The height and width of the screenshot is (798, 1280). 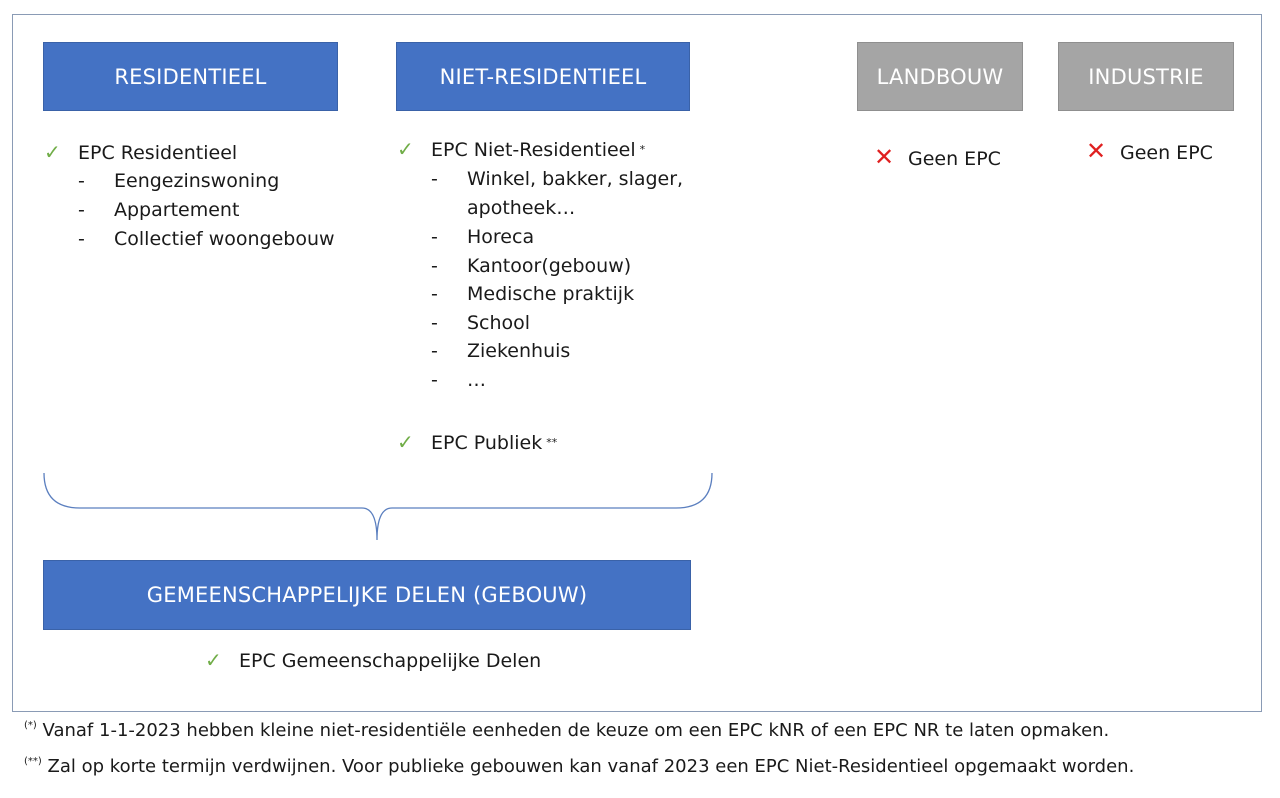 What do you see at coordinates (213, 660) in the screenshot?
I see `check-icon: ✓` at bounding box center [213, 660].